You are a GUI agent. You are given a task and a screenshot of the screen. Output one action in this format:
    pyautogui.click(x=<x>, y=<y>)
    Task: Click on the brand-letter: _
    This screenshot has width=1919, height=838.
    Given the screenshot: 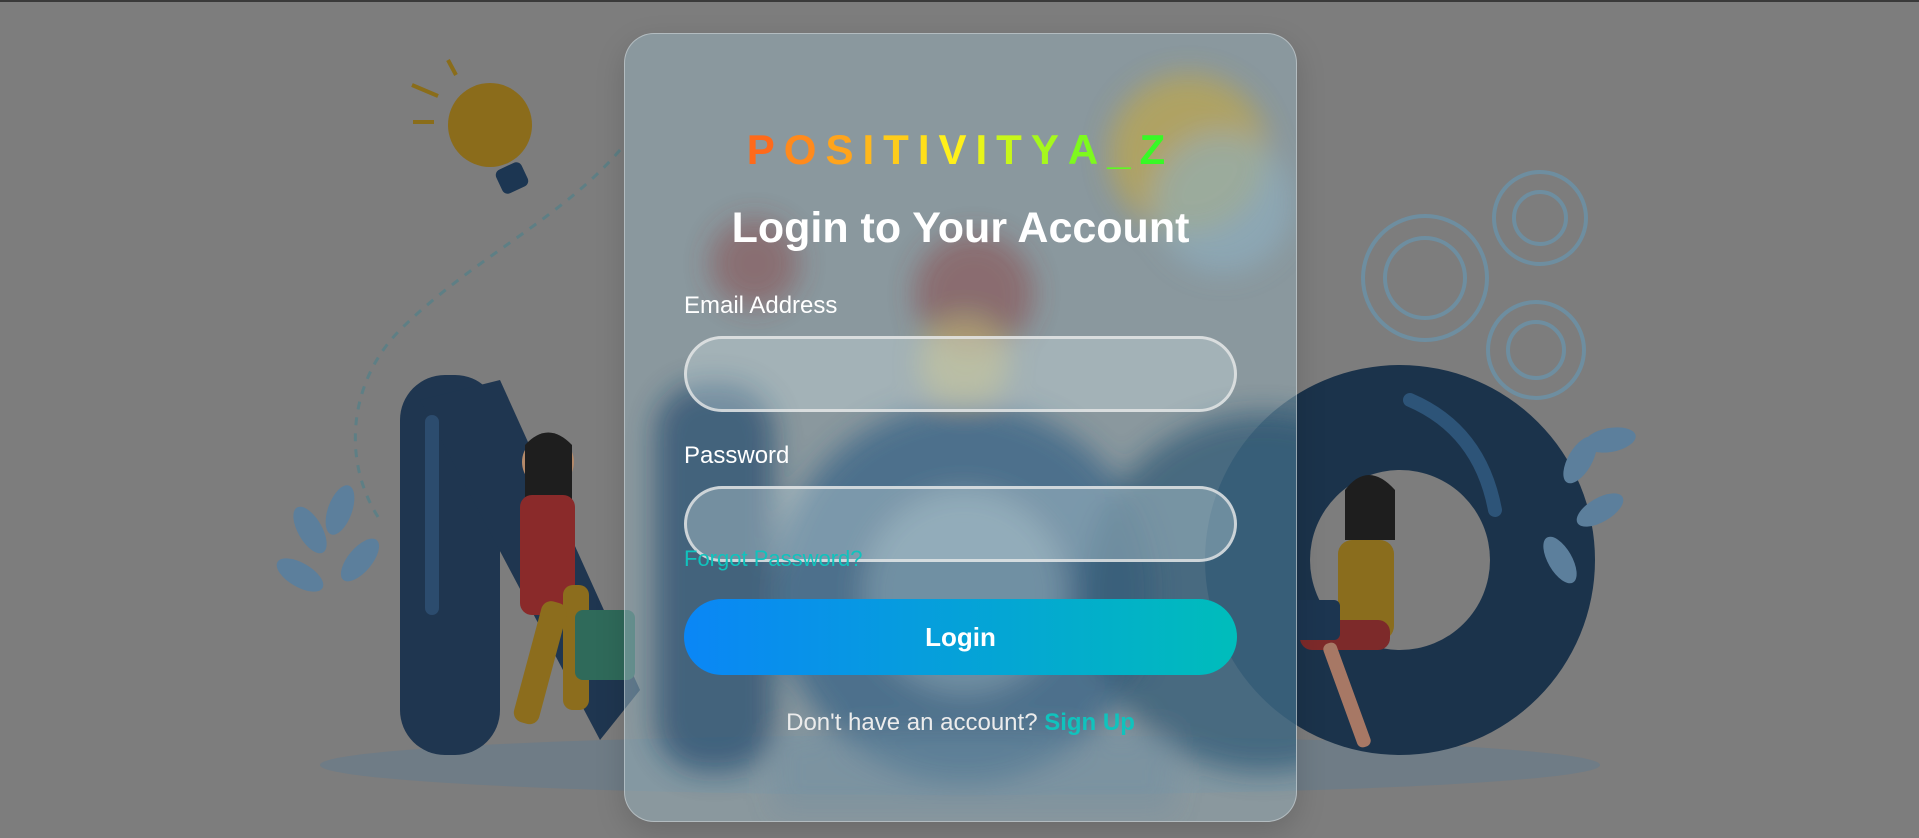 What is the action you would take?
    pyautogui.click(x=1123, y=149)
    